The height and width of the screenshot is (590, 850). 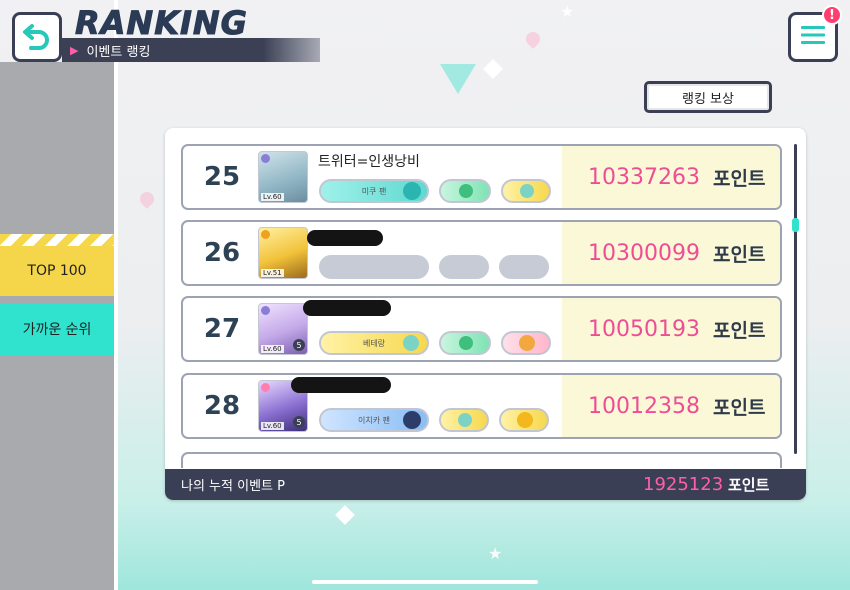 I want to click on avatar: Lv.51, so click(x=283, y=253).